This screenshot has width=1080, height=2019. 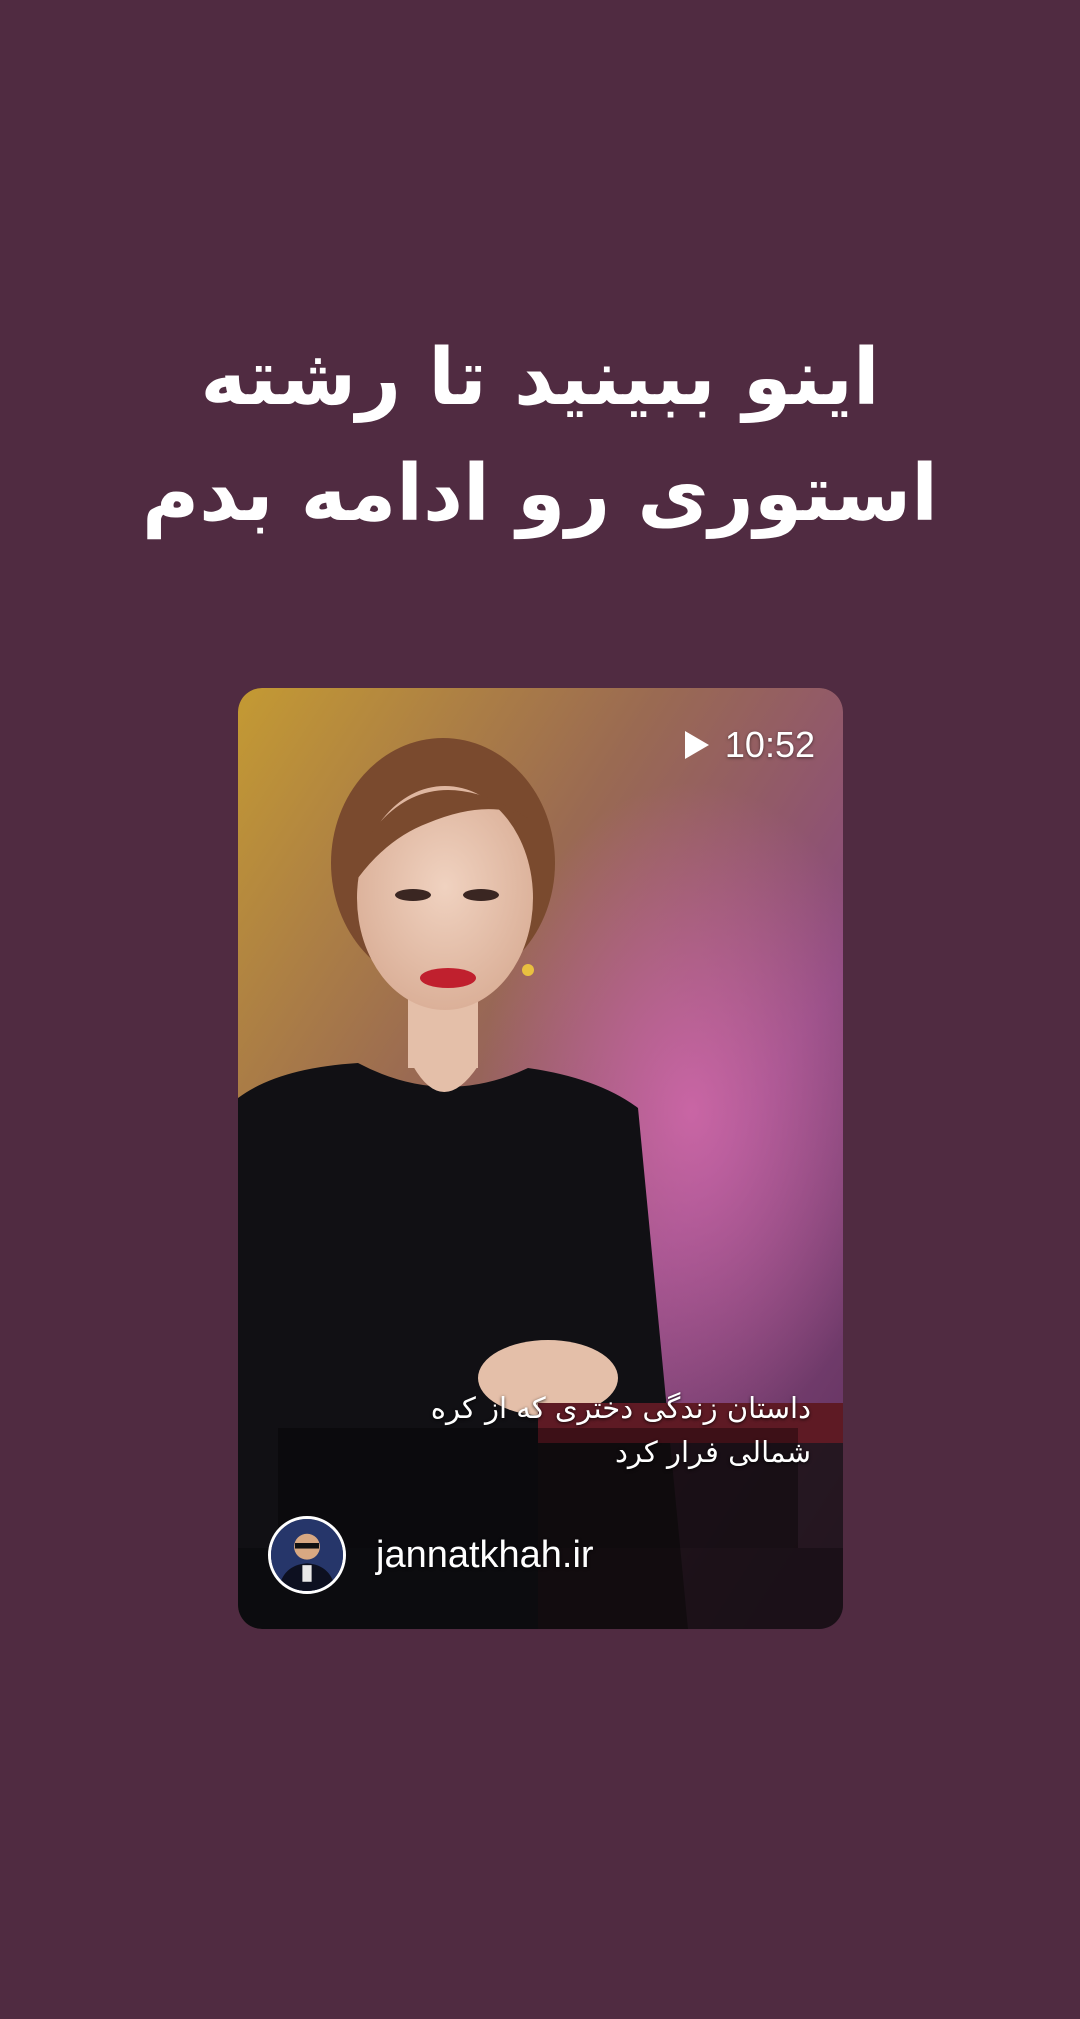 I want to click on video-duration: 10:52, so click(x=749, y=745).